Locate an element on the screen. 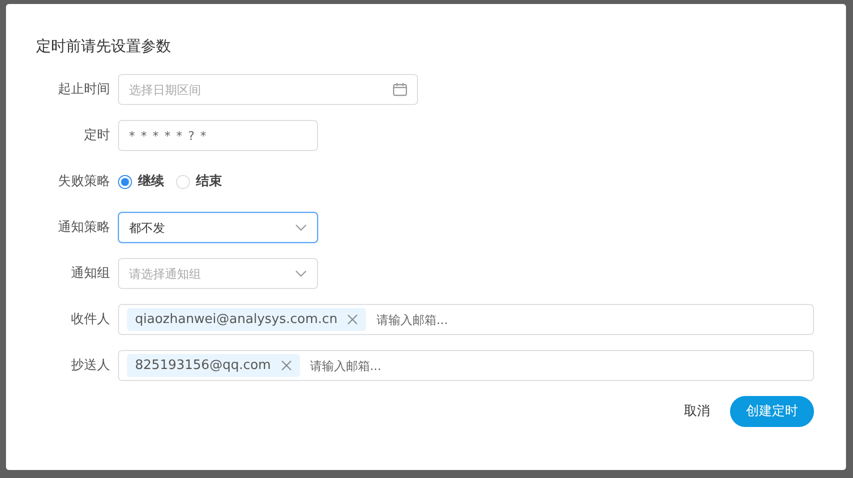 Image resolution: width=853 pixels, height=478 pixels. cancel-button: 取消 is located at coordinates (697, 412).